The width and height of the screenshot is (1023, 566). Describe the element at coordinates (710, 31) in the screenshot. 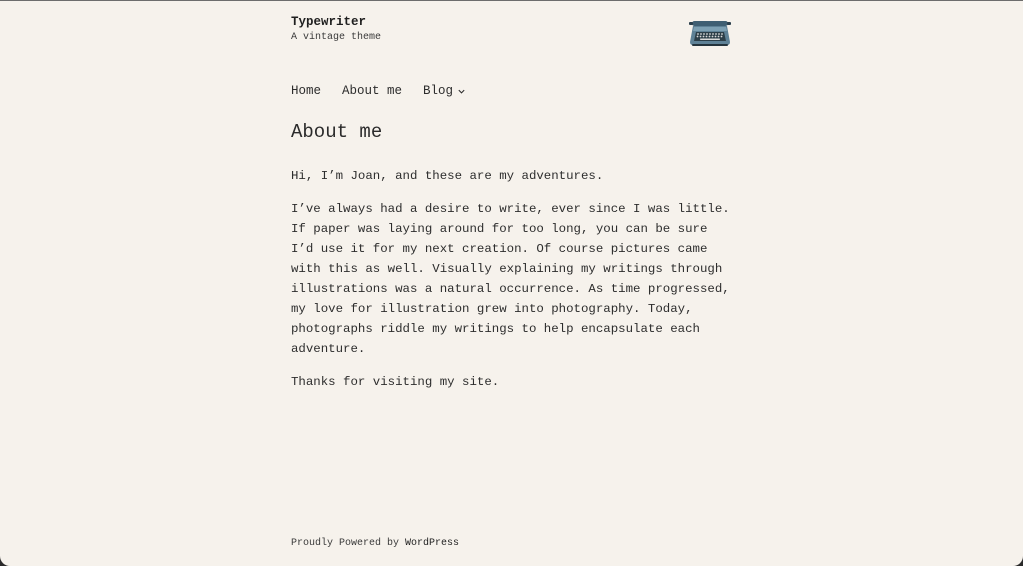

I see `typewriter-icon` at that location.